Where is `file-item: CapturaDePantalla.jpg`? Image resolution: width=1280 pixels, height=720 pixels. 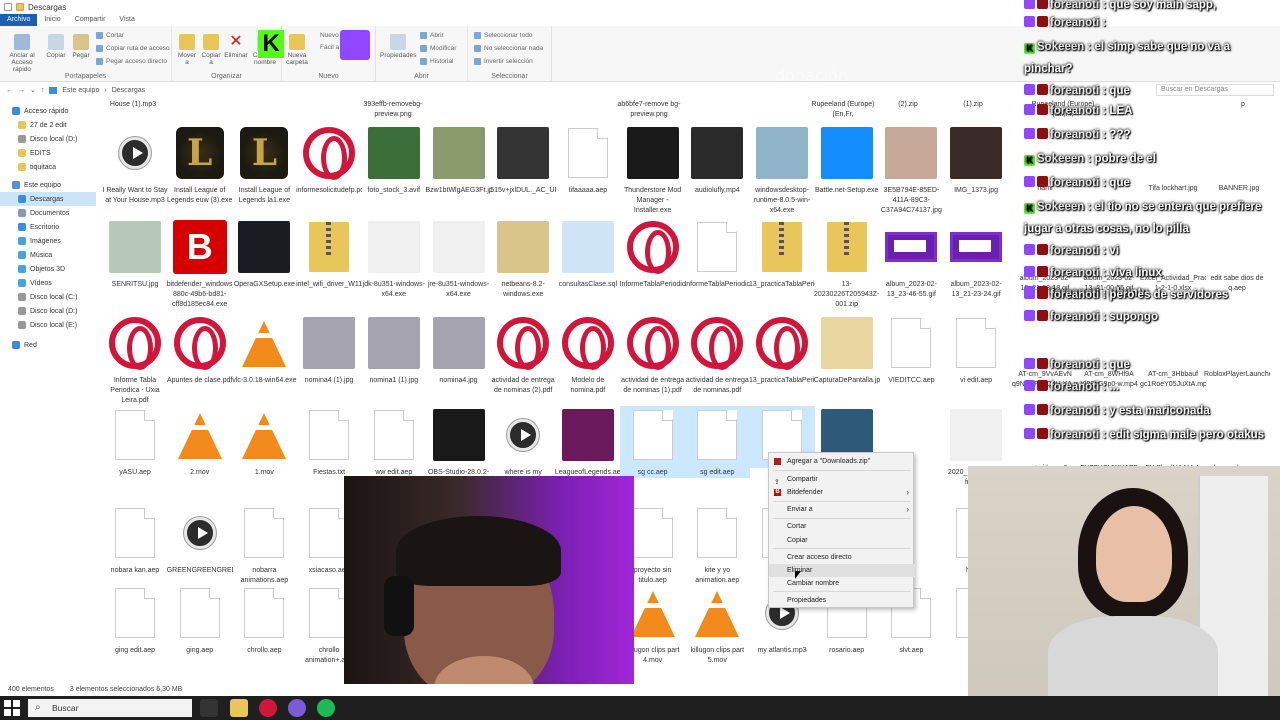 file-item: CapturaDePantalla.jpg is located at coordinates (847, 350).